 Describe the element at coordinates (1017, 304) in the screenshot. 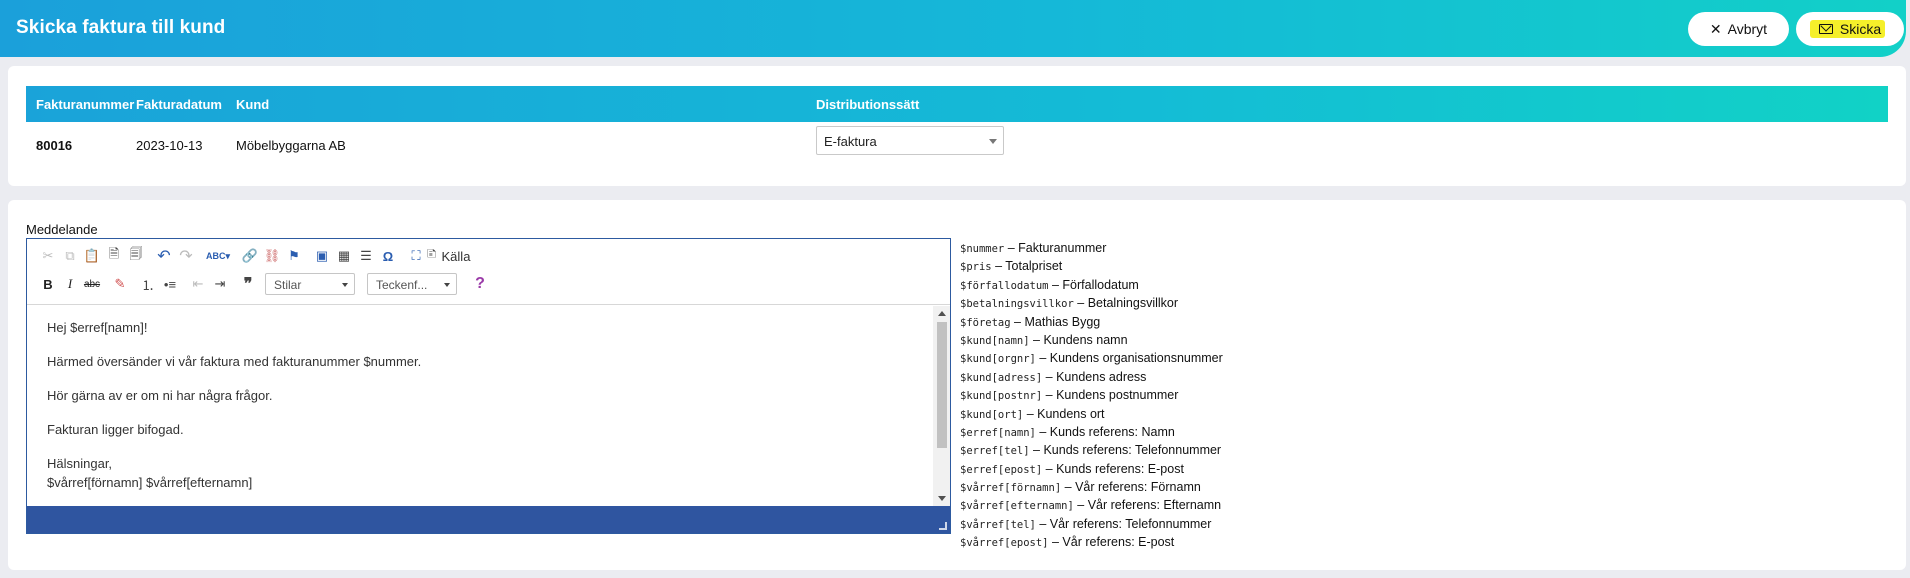

I see `variable-code: $betalningsvillkor` at that location.